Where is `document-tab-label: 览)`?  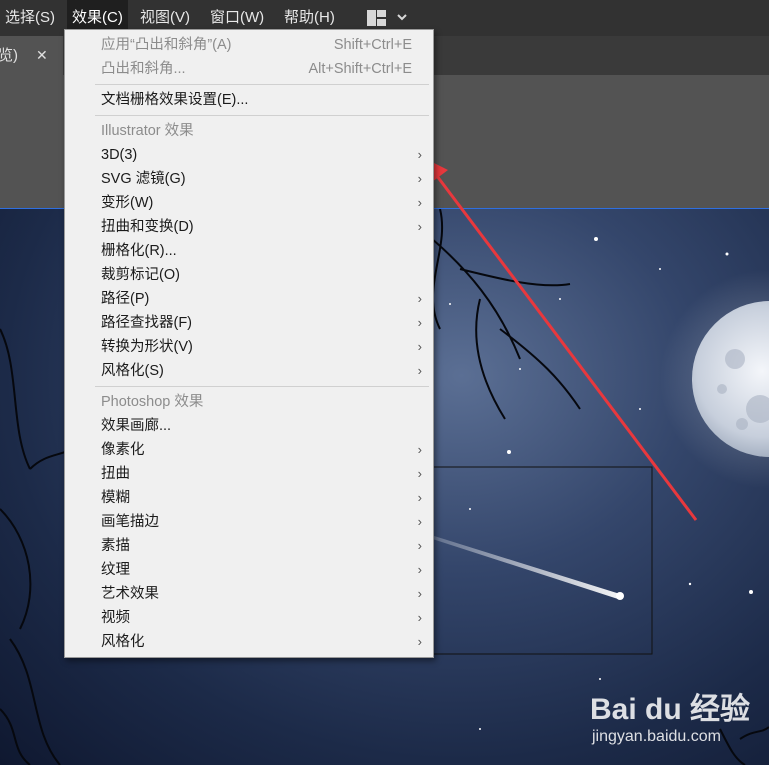
document-tab-label: 览) is located at coordinates (9, 55).